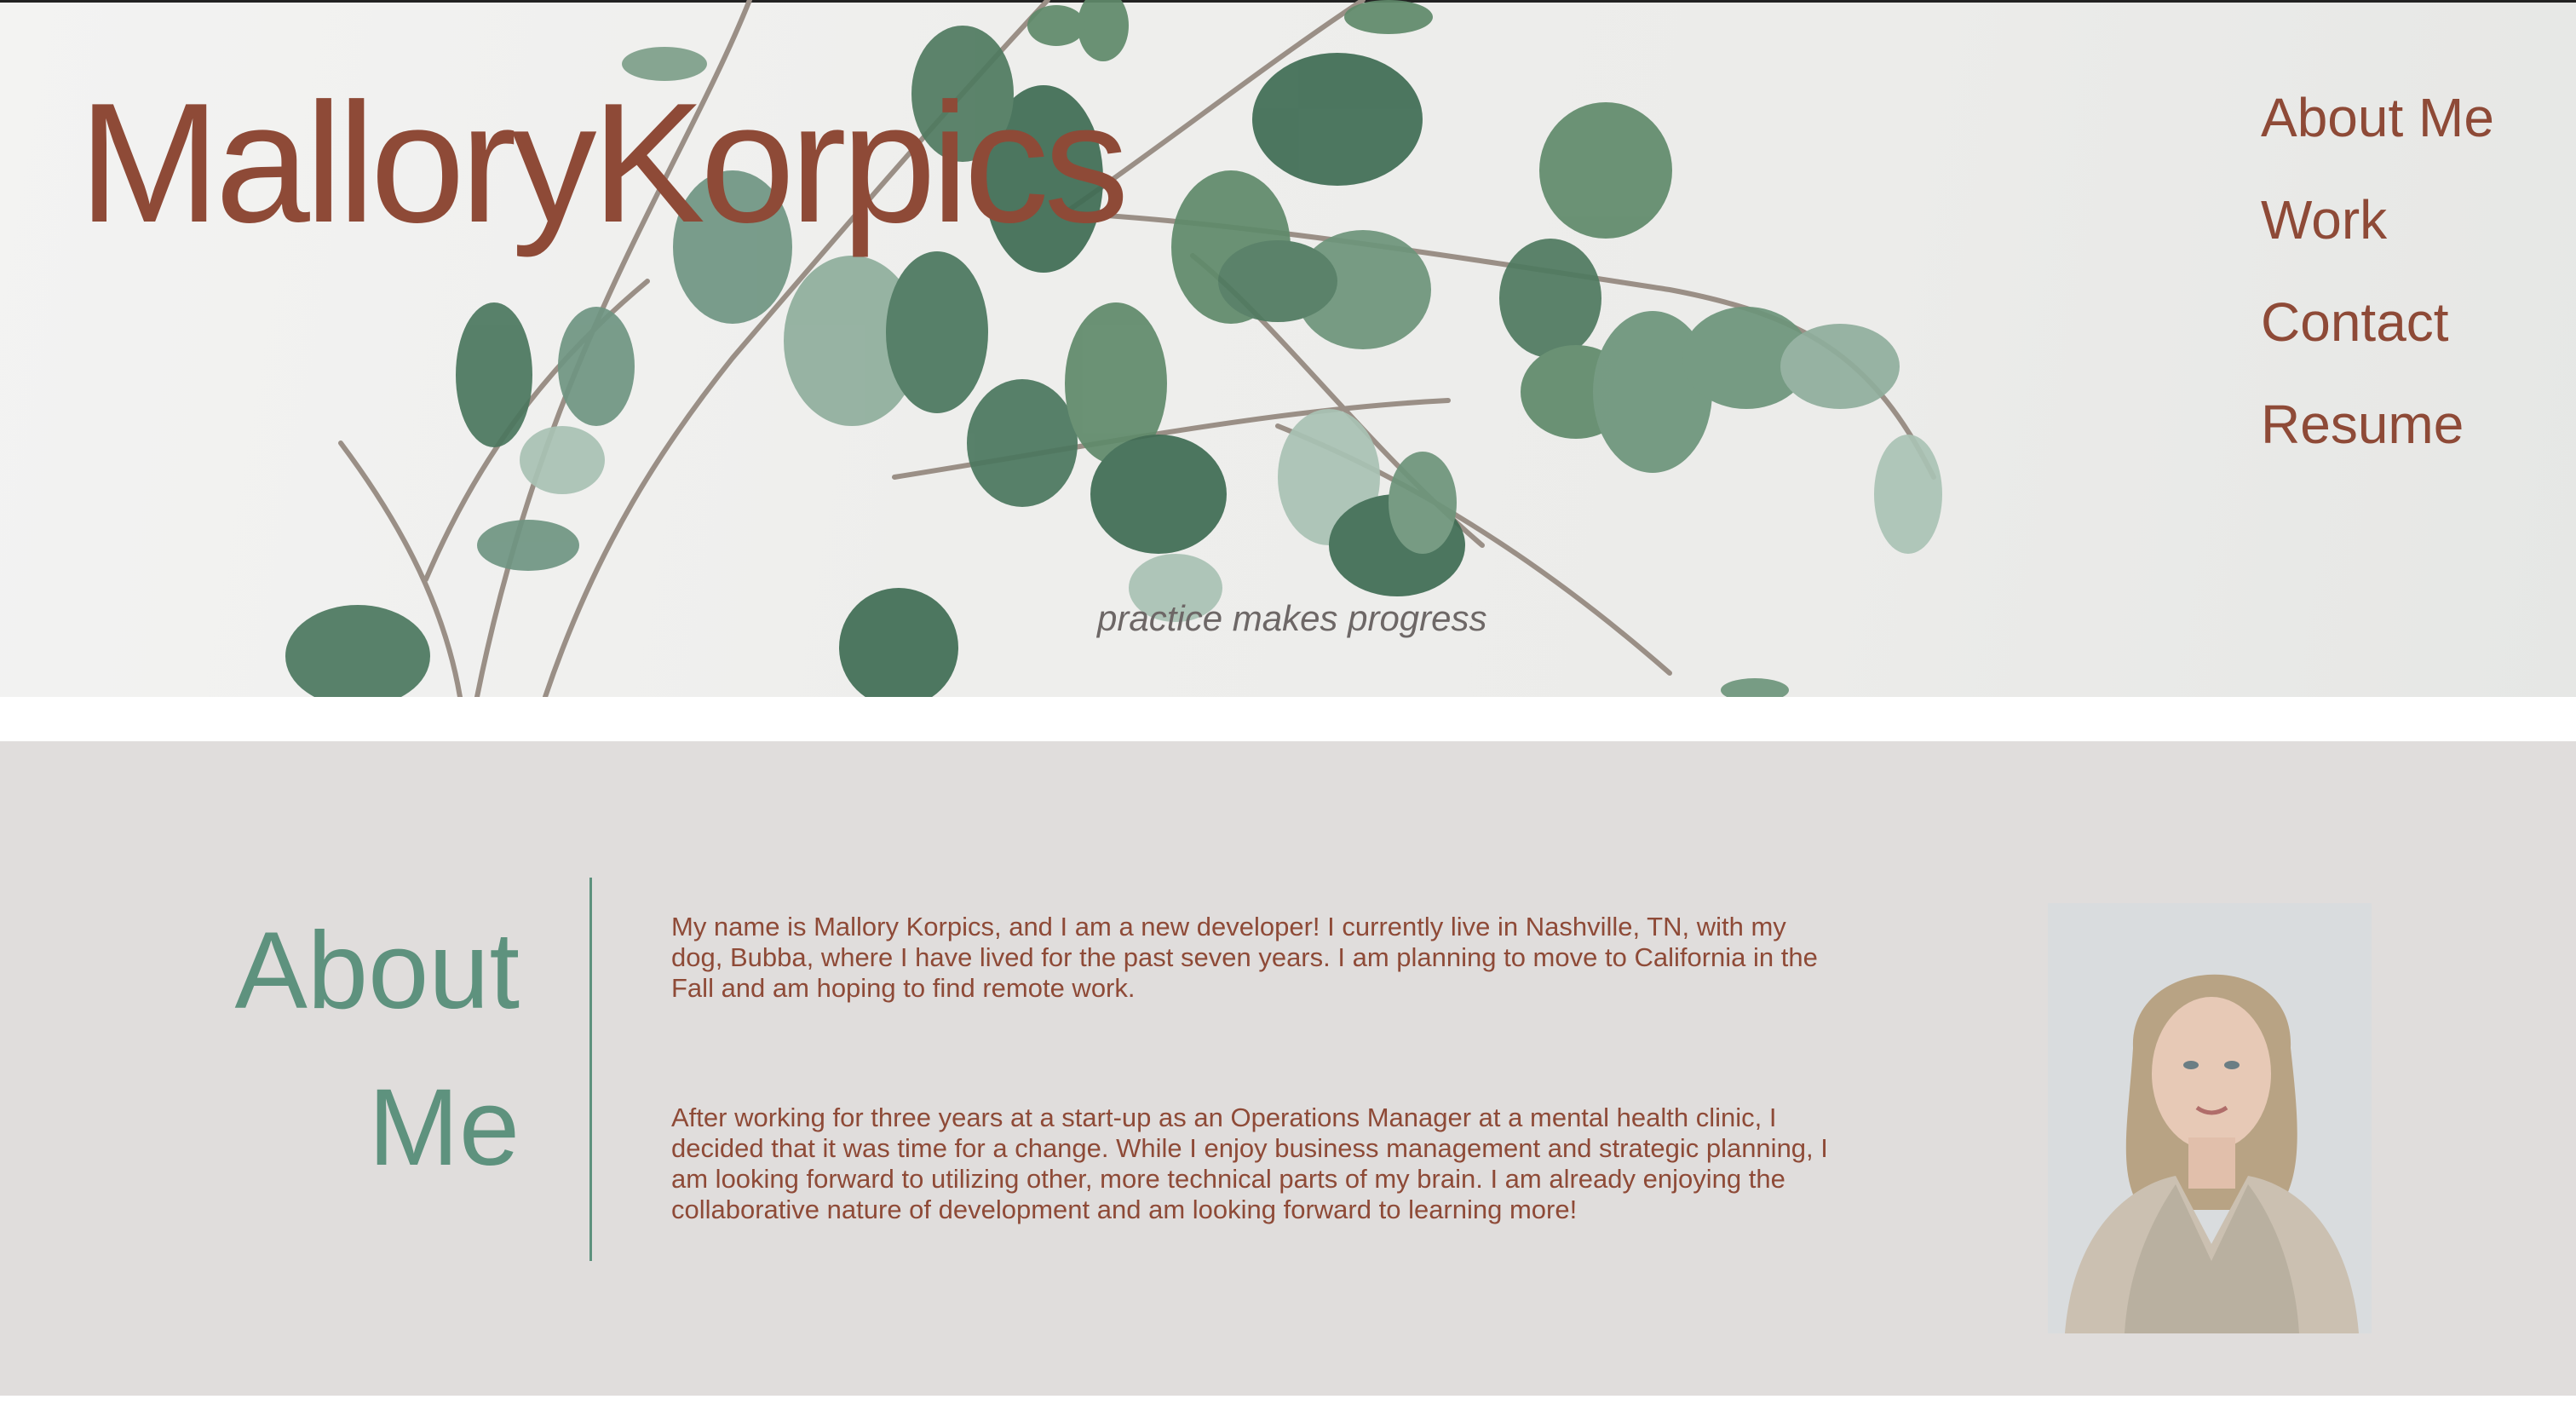 The height and width of the screenshot is (1428, 2576). What do you see at coordinates (324, 1049) in the screenshot?
I see `about-heading: About Me` at bounding box center [324, 1049].